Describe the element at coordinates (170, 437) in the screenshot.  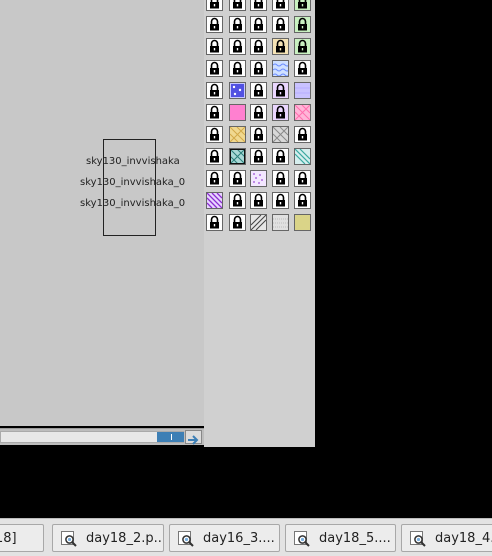
I see `scrollbar-thumb` at that location.